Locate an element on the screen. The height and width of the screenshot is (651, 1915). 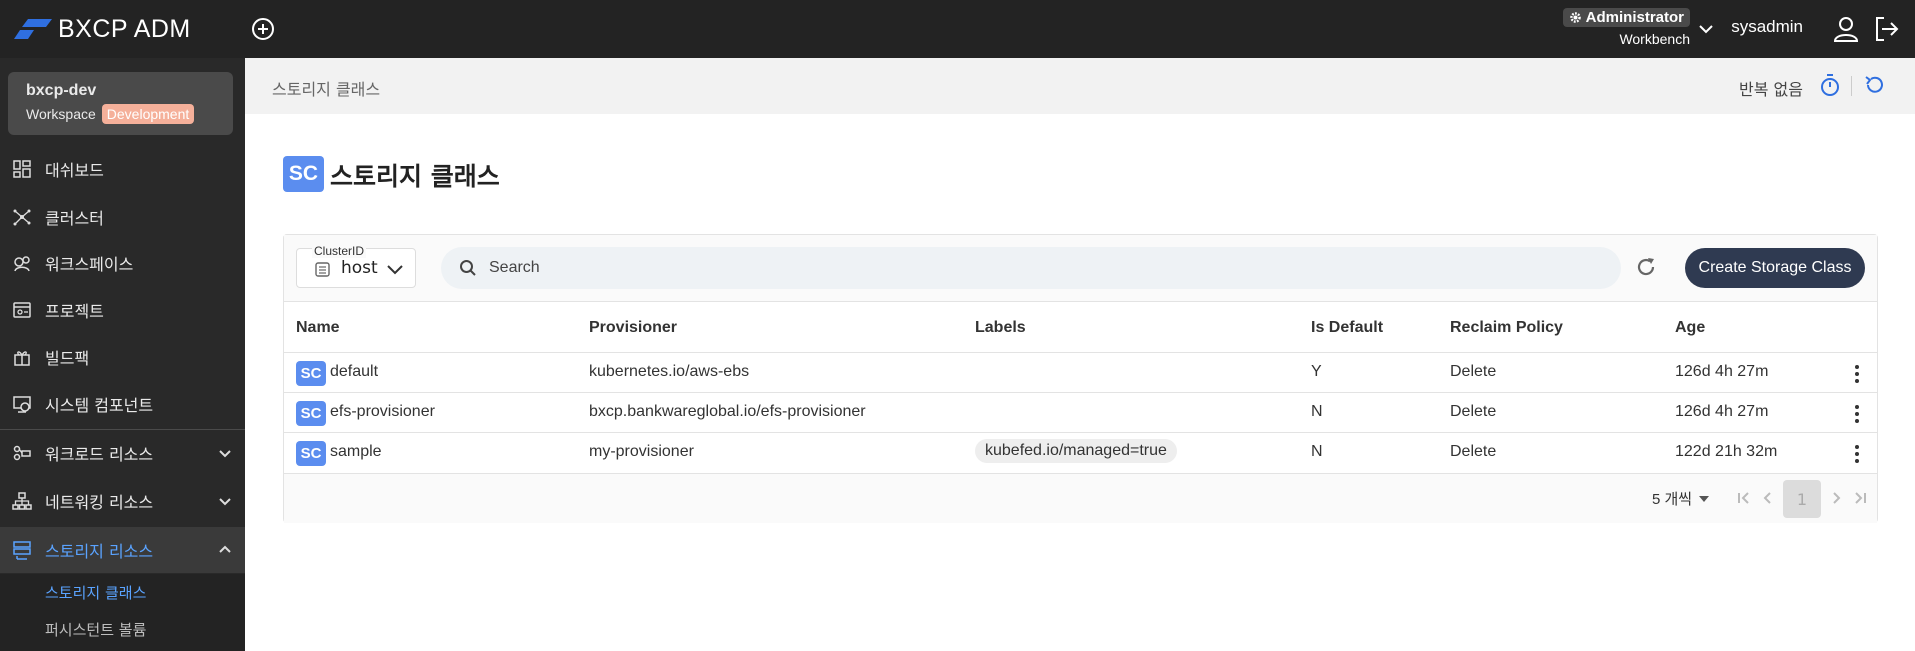
sidebar-item-system-component: 시스템 컴포넌트 is located at coordinates (122, 404).